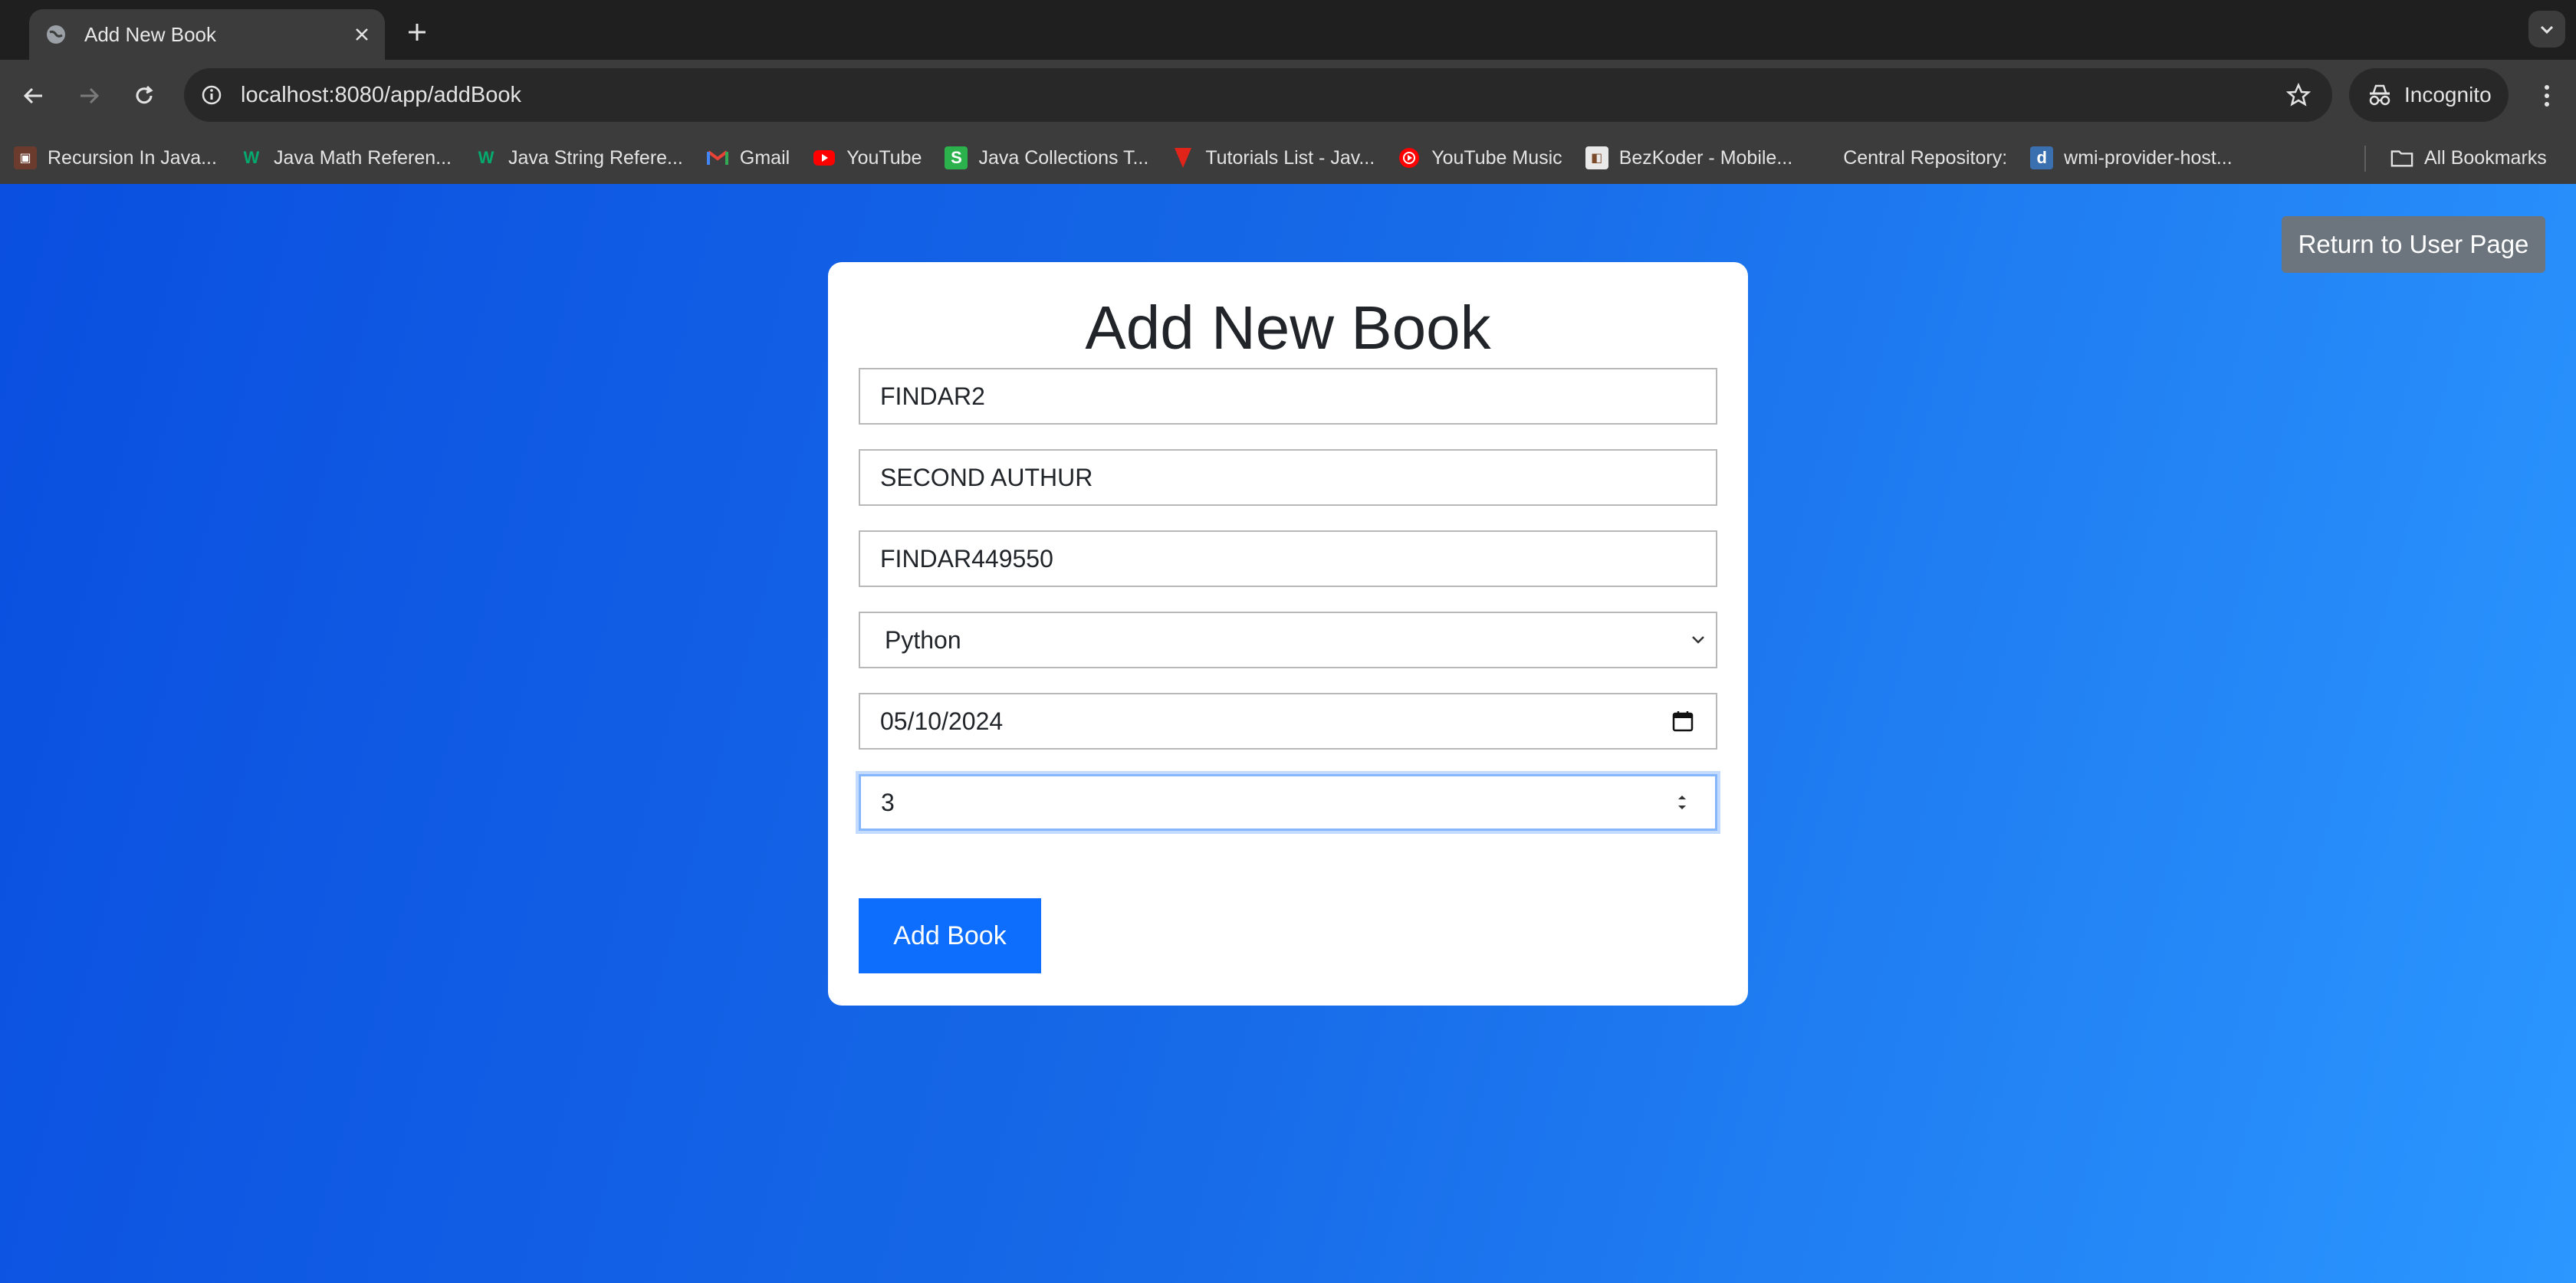  I want to click on incognito-indicator: Incognito, so click(2429, 95).